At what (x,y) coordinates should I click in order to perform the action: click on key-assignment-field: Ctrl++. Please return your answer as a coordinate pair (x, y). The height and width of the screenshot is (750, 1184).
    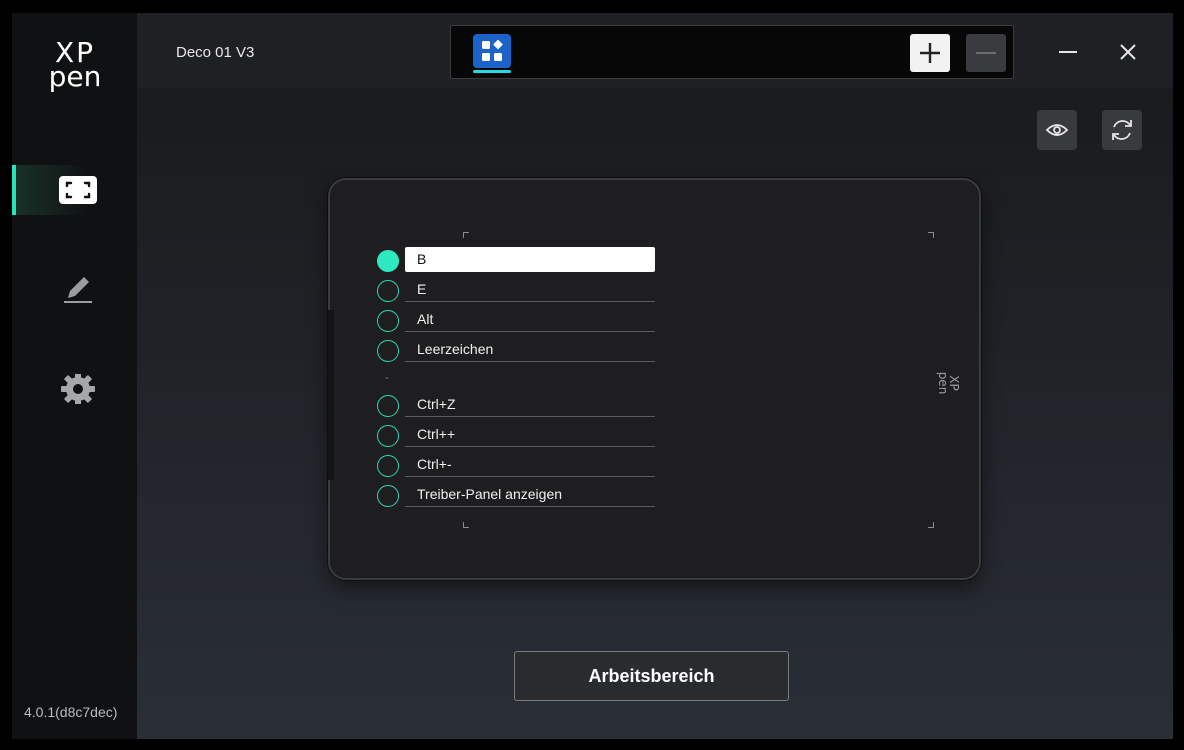
    Looking at the image, I should click on (530, 434).